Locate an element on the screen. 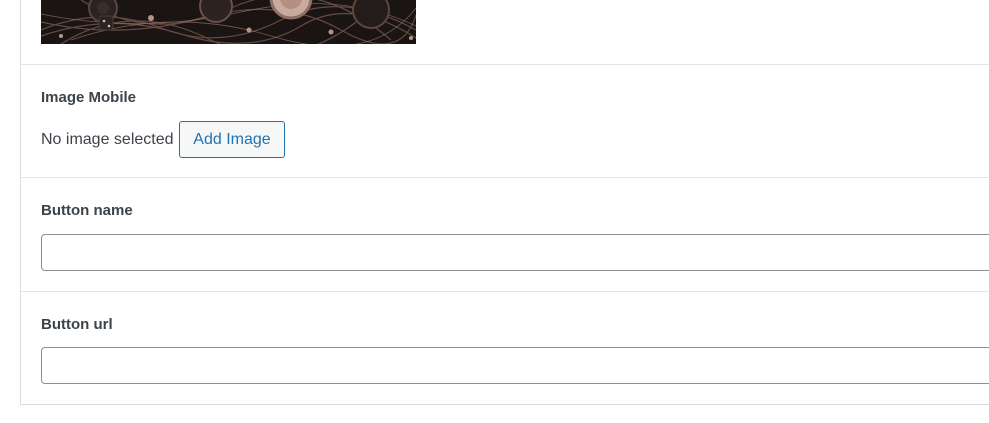  image-mobile-label: Image Mobile is located at coordinates (89, 97).